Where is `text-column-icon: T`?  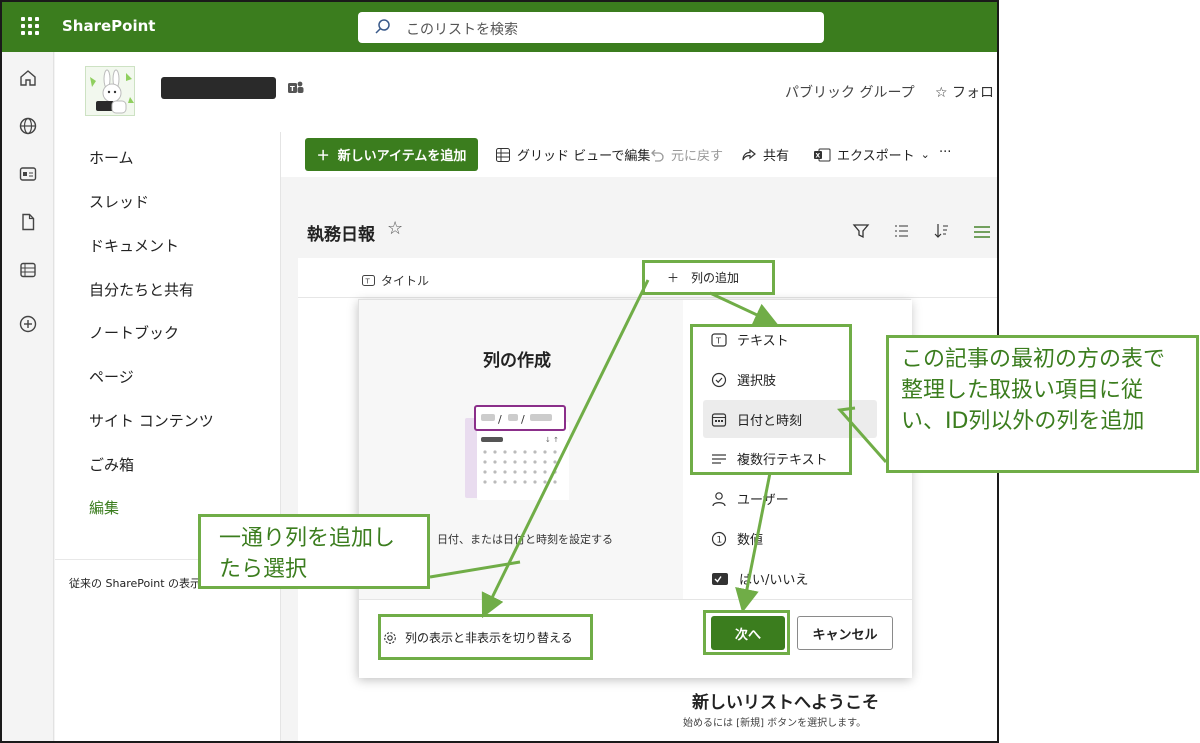
text-column-icon: T is located at coordinates (368, 280).